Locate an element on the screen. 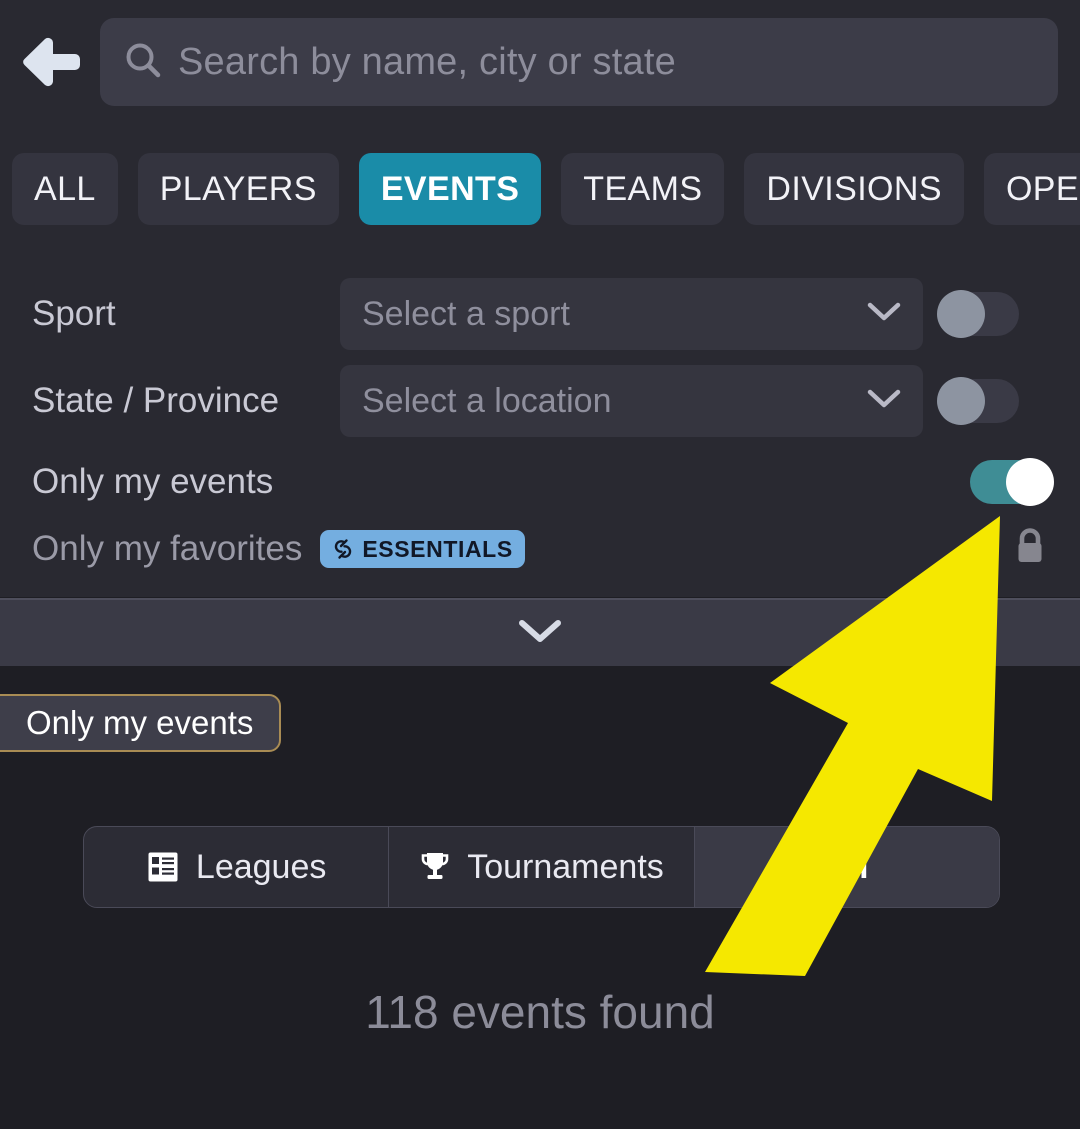  filter-row-only-my-favorites: Only my favorites ESSENTIALS is located at coordinates (540, 549).